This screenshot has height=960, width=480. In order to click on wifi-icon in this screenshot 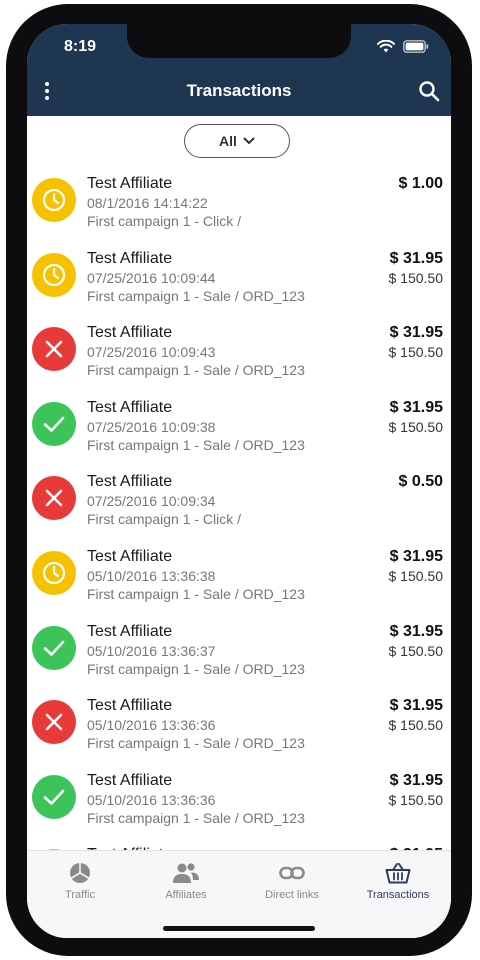, I will do `click(386, 46)`.